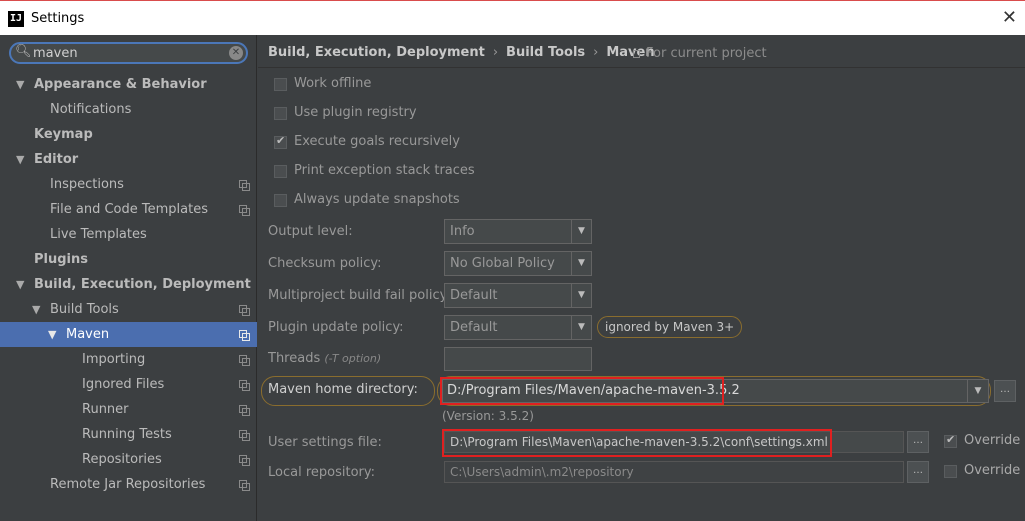 The image size is (1025, 521). What do you see at coordinates (236, 53) in the screenshot?
I see `clear-icon: ✕` at bounding box center [236, 53].